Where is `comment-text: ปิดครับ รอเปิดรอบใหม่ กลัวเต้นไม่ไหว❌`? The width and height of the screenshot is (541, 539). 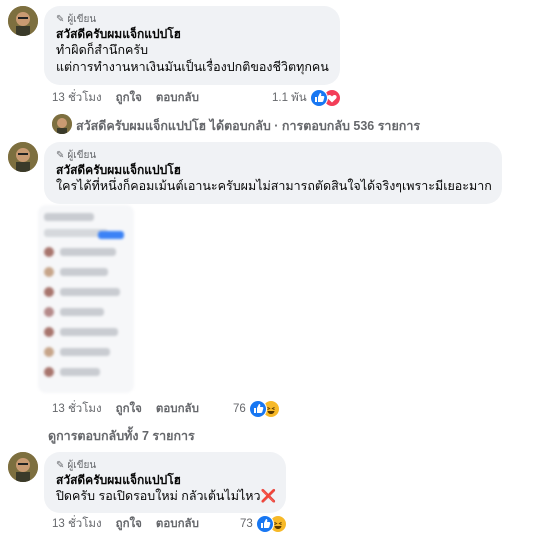 comment-text: ปิดครับ รอเปิดรอบใหม่ กลัวเต้นไม่ไหว❌ is located at coordinates (166, 496).